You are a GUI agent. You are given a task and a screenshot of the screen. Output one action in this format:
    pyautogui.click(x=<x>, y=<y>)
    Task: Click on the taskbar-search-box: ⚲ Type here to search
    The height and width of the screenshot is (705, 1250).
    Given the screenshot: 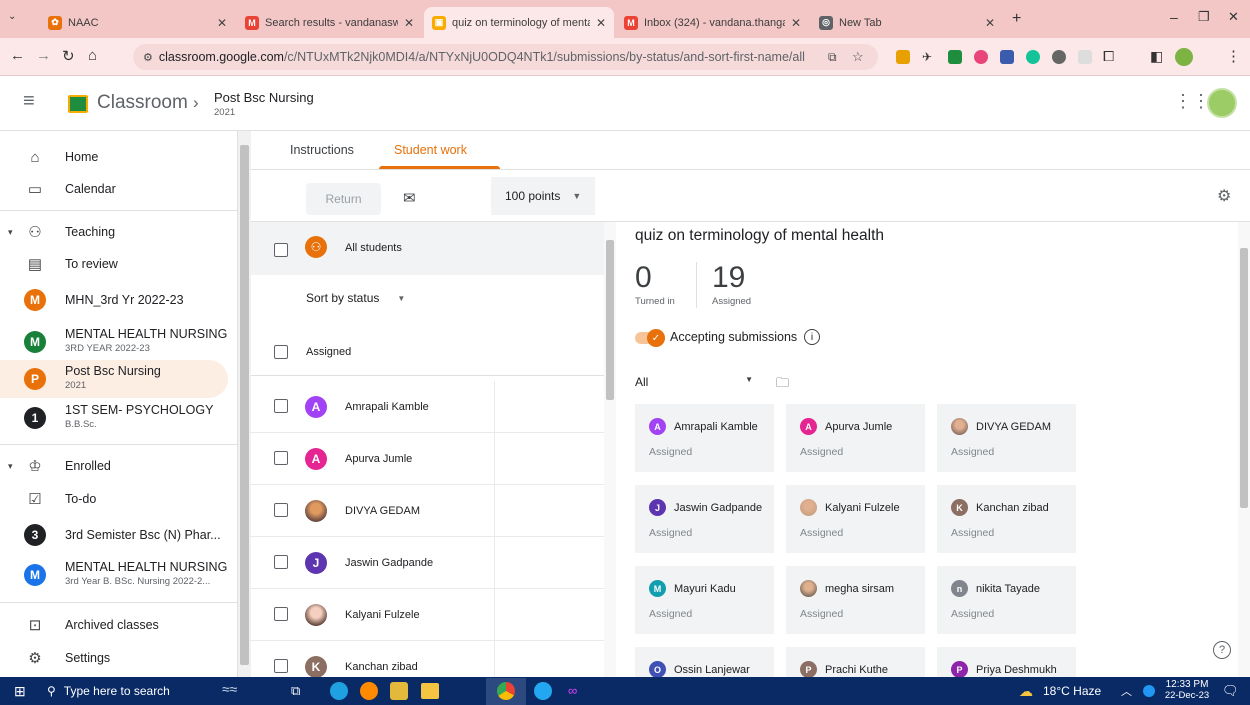 What is the action you would take?
    pyautogui.click(x=139, y=691)
    